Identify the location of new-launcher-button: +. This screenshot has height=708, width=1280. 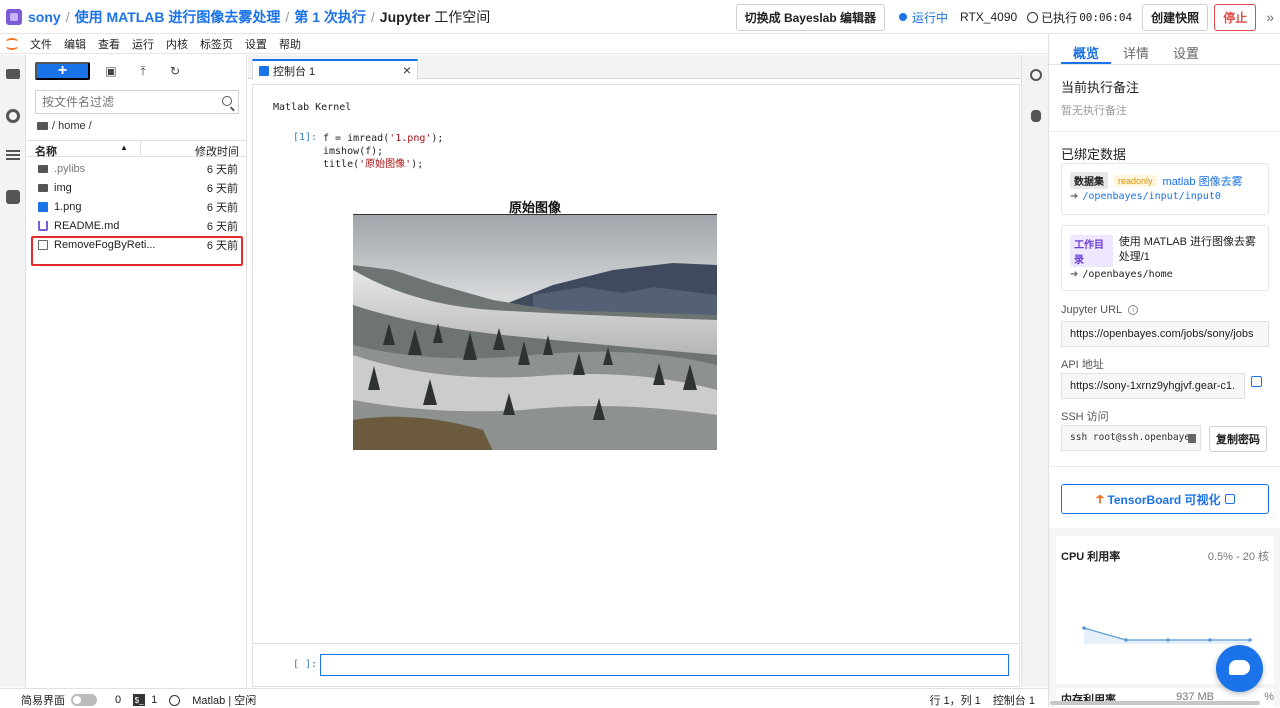
(62, 71).